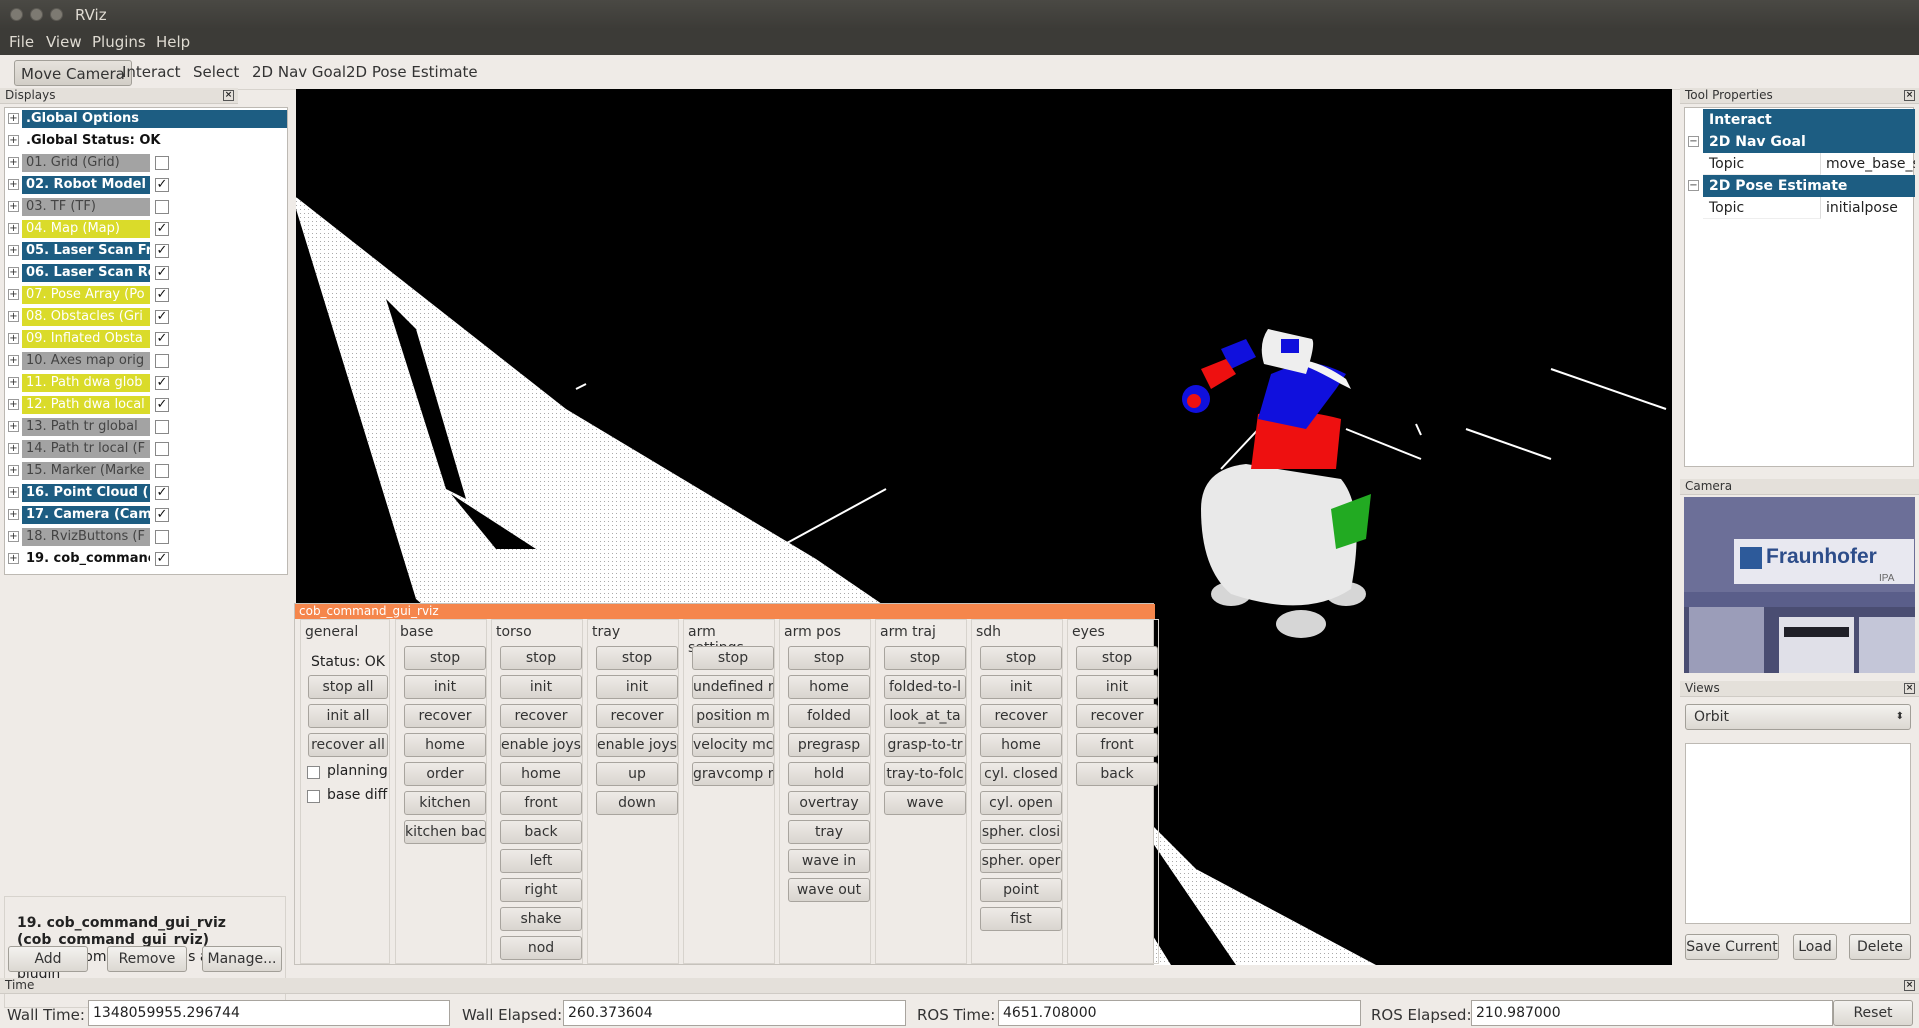  What do you see at coordinates (445, 745) in the screenshot?
I see `base-home-button: home` at bounding box center [445, 745].